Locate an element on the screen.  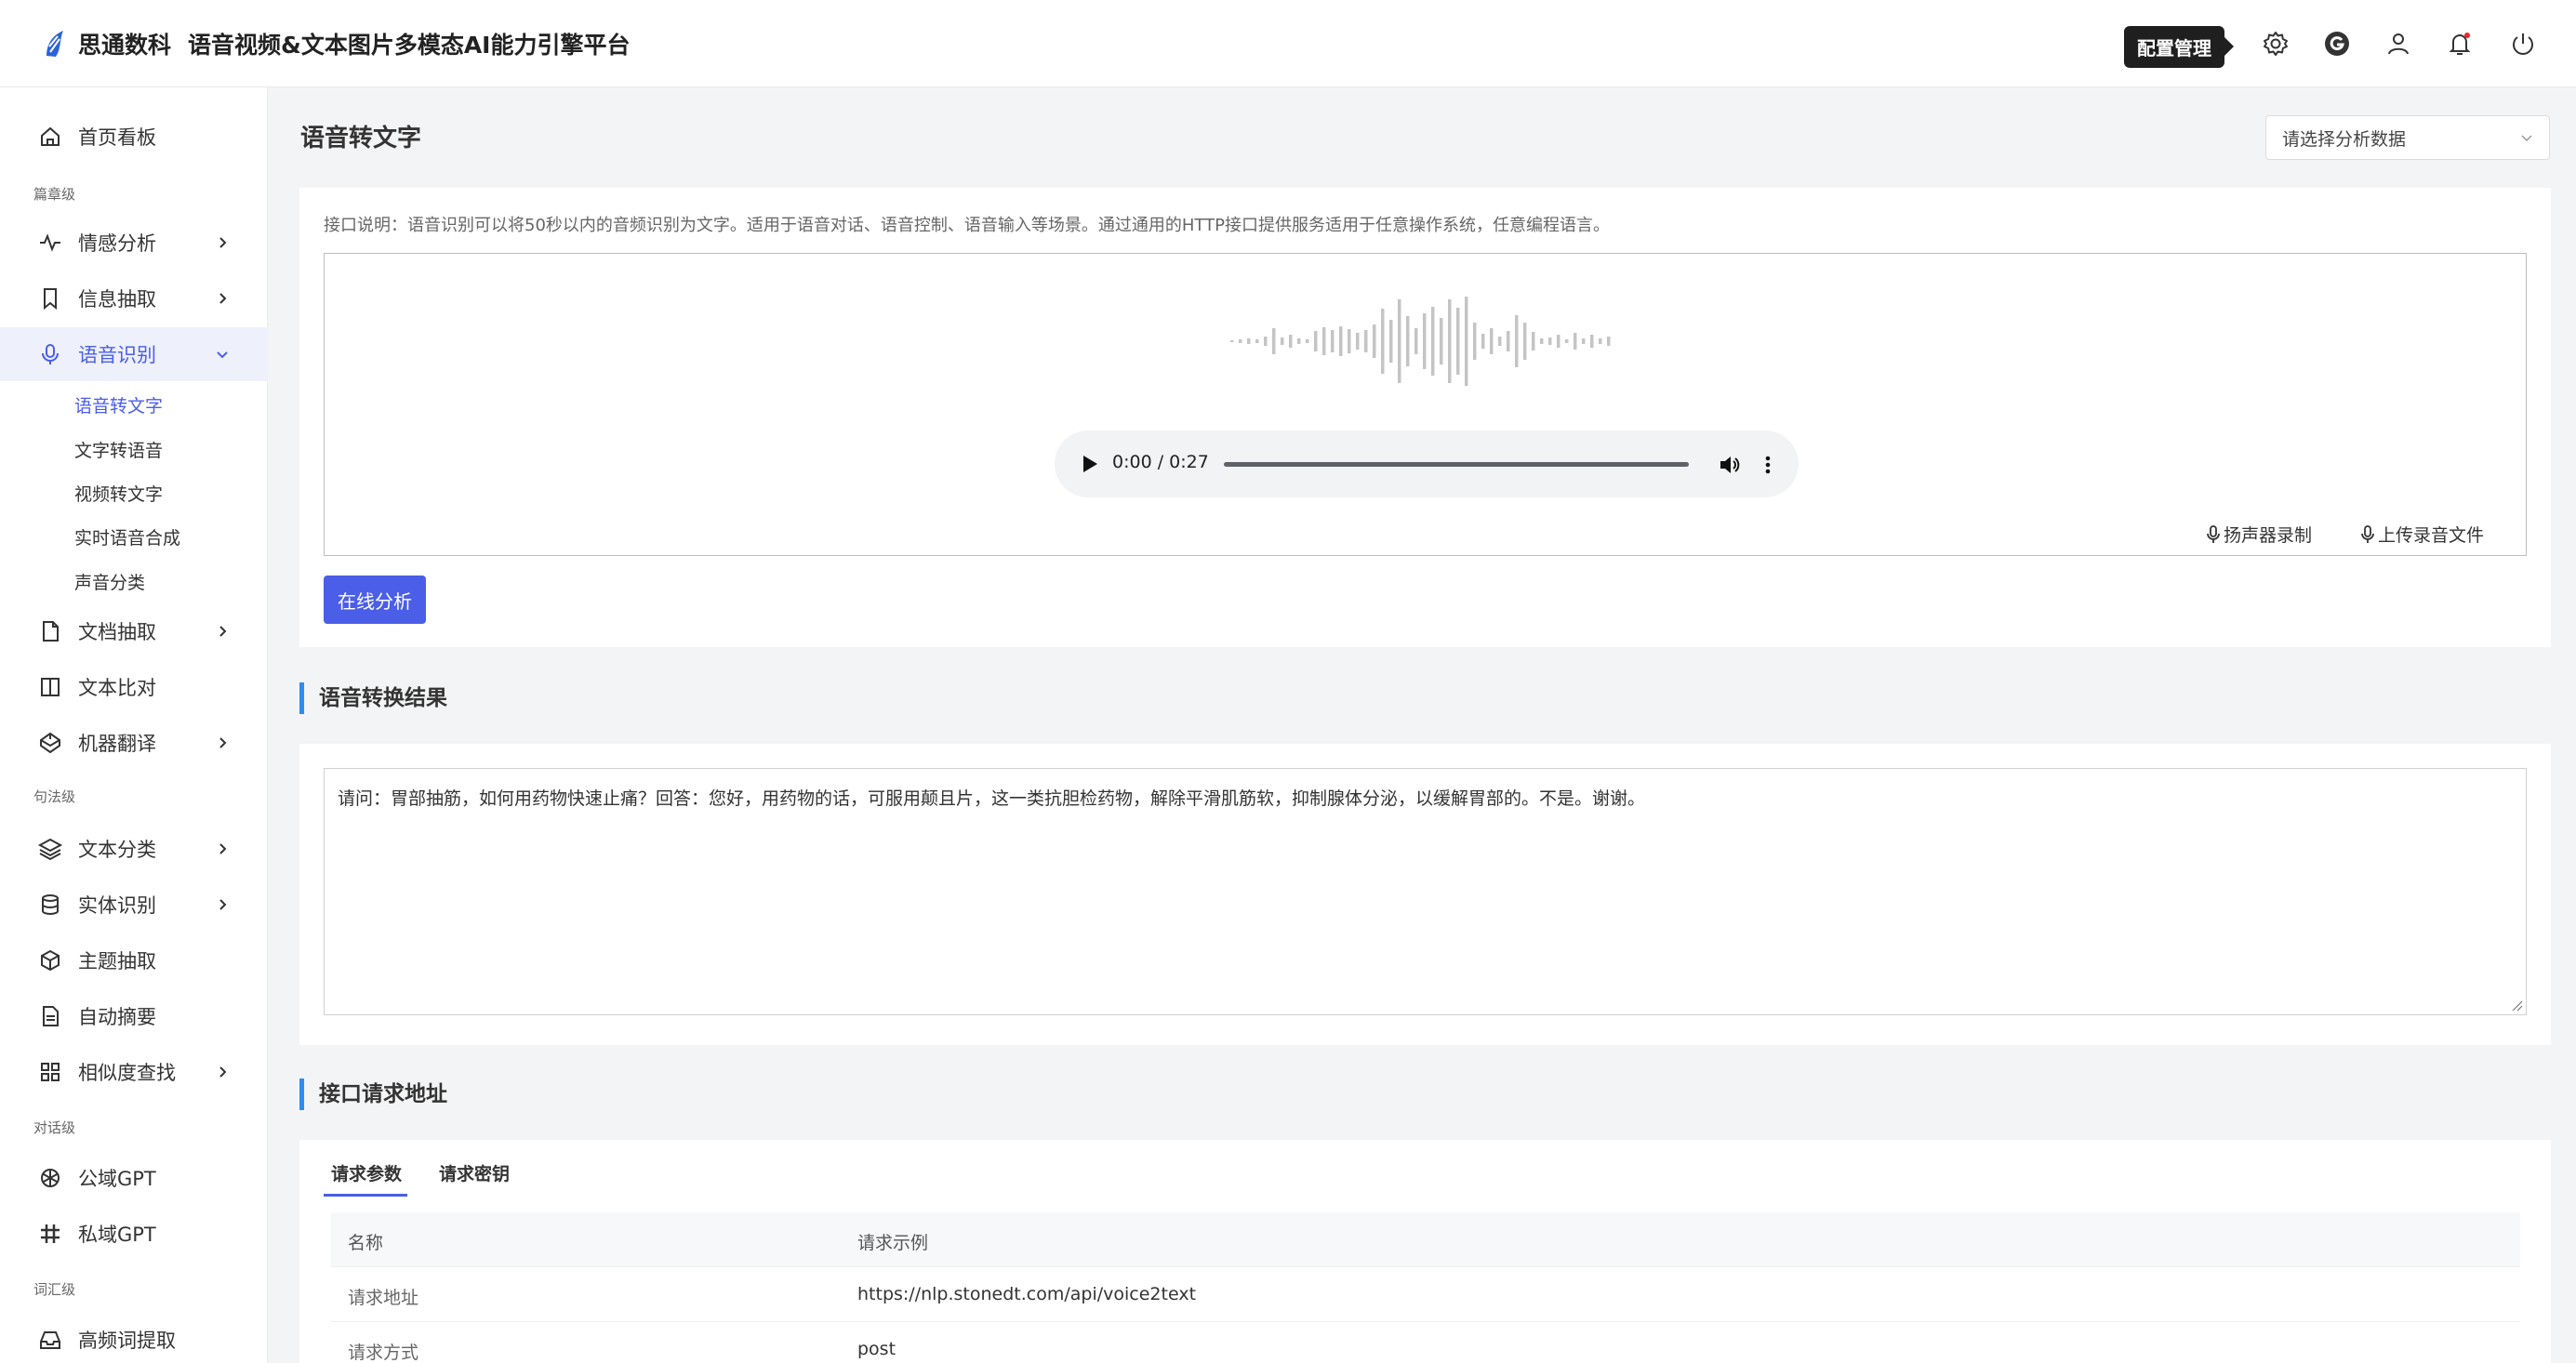
sidebar-item-sentiment: 情感分析 is located at coordinates (134, 243).